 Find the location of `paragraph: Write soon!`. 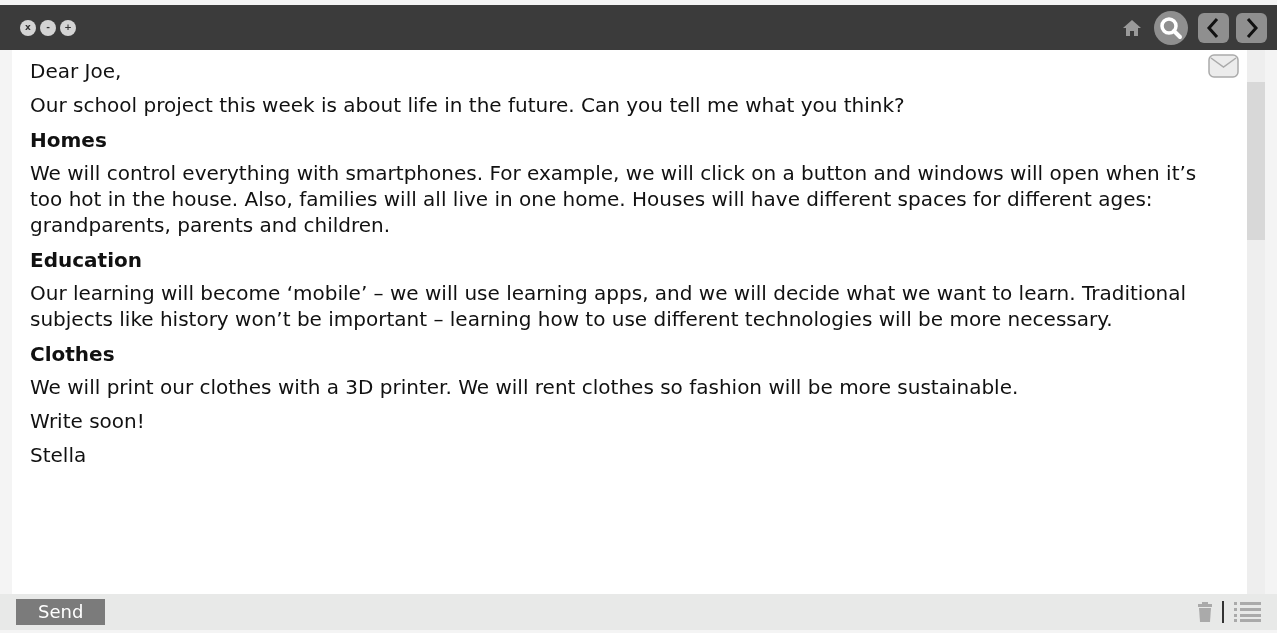

paragraph: Write soon! is located at coordinates (88, 421).